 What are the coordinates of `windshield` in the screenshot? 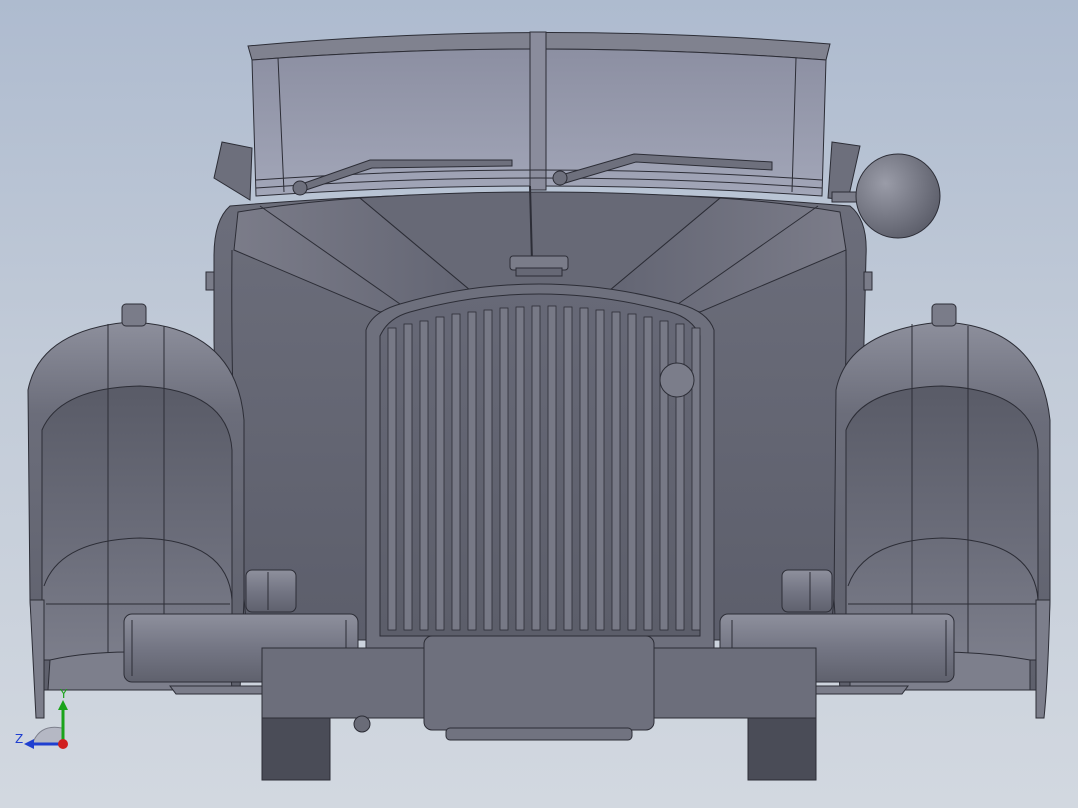 It's located at (539, 114).